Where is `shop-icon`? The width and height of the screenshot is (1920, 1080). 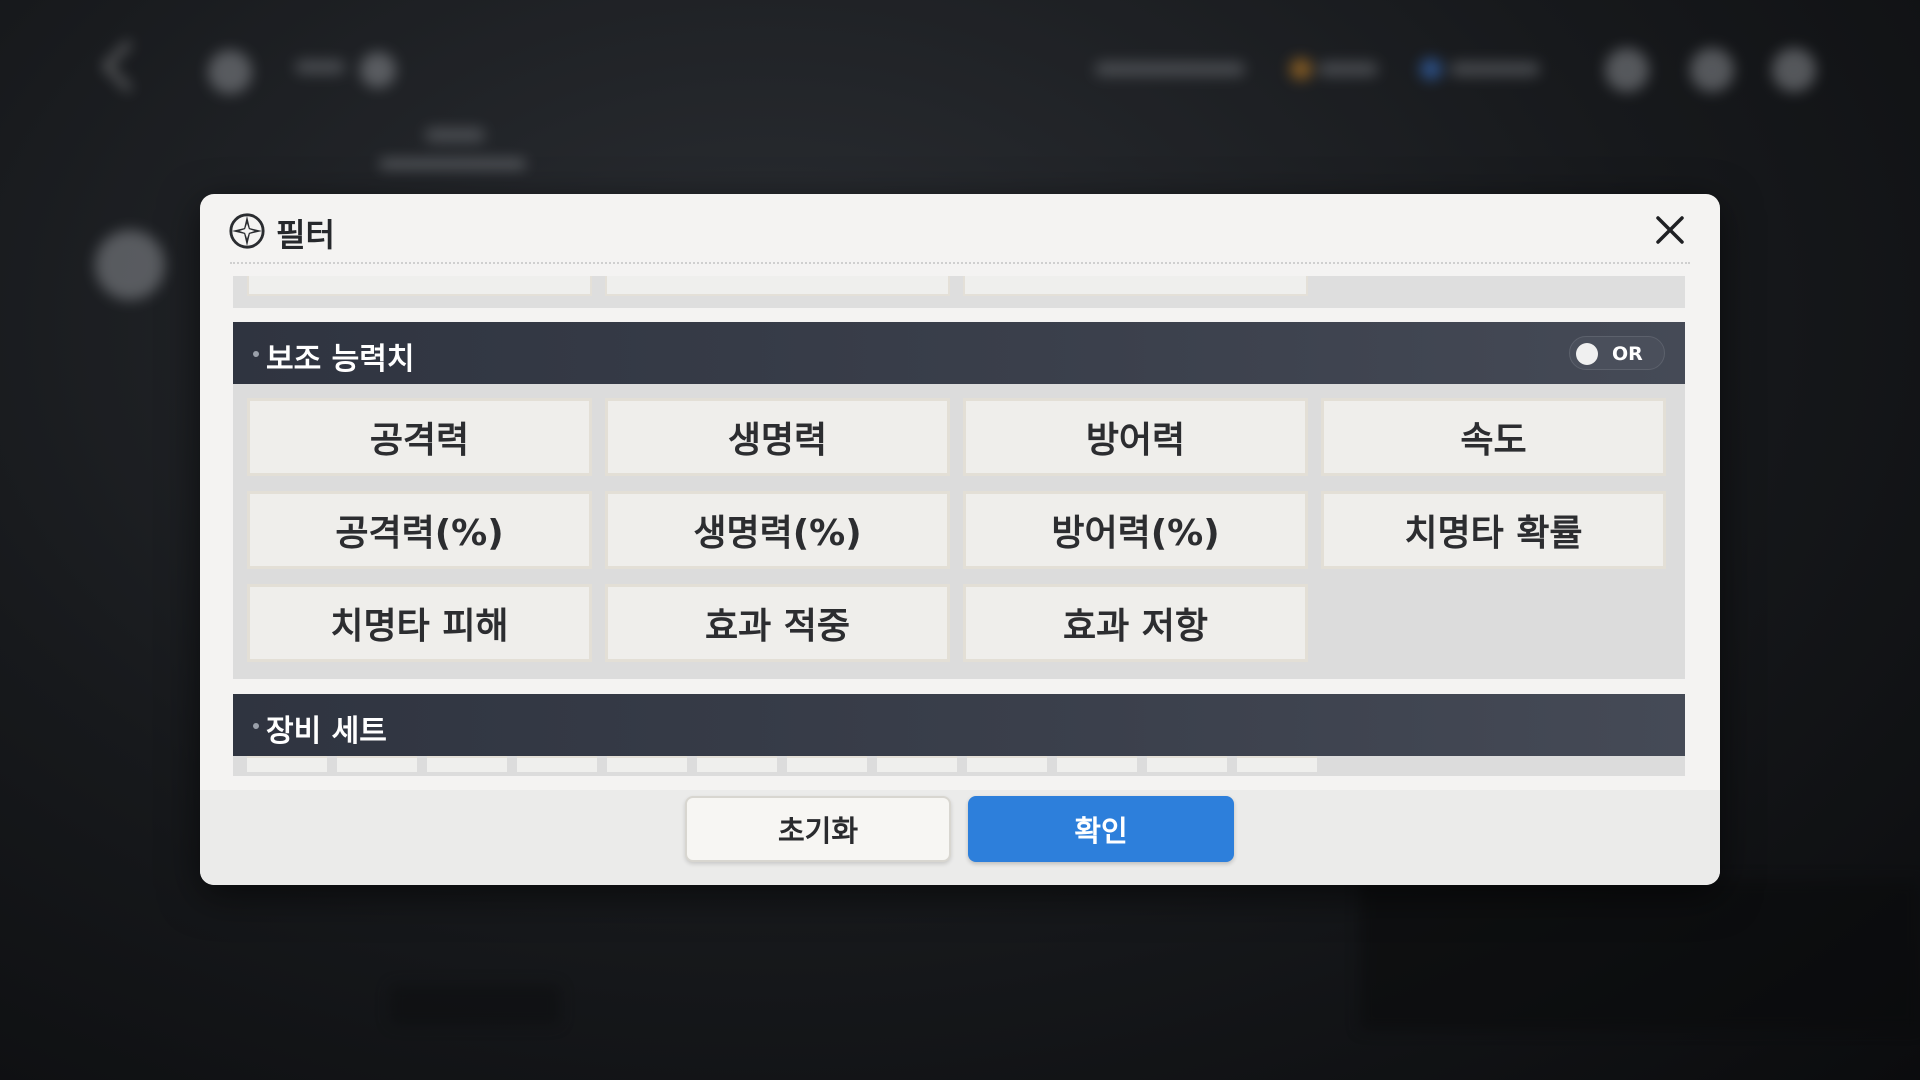
shop-icon is located at coordinates (1794, 70).